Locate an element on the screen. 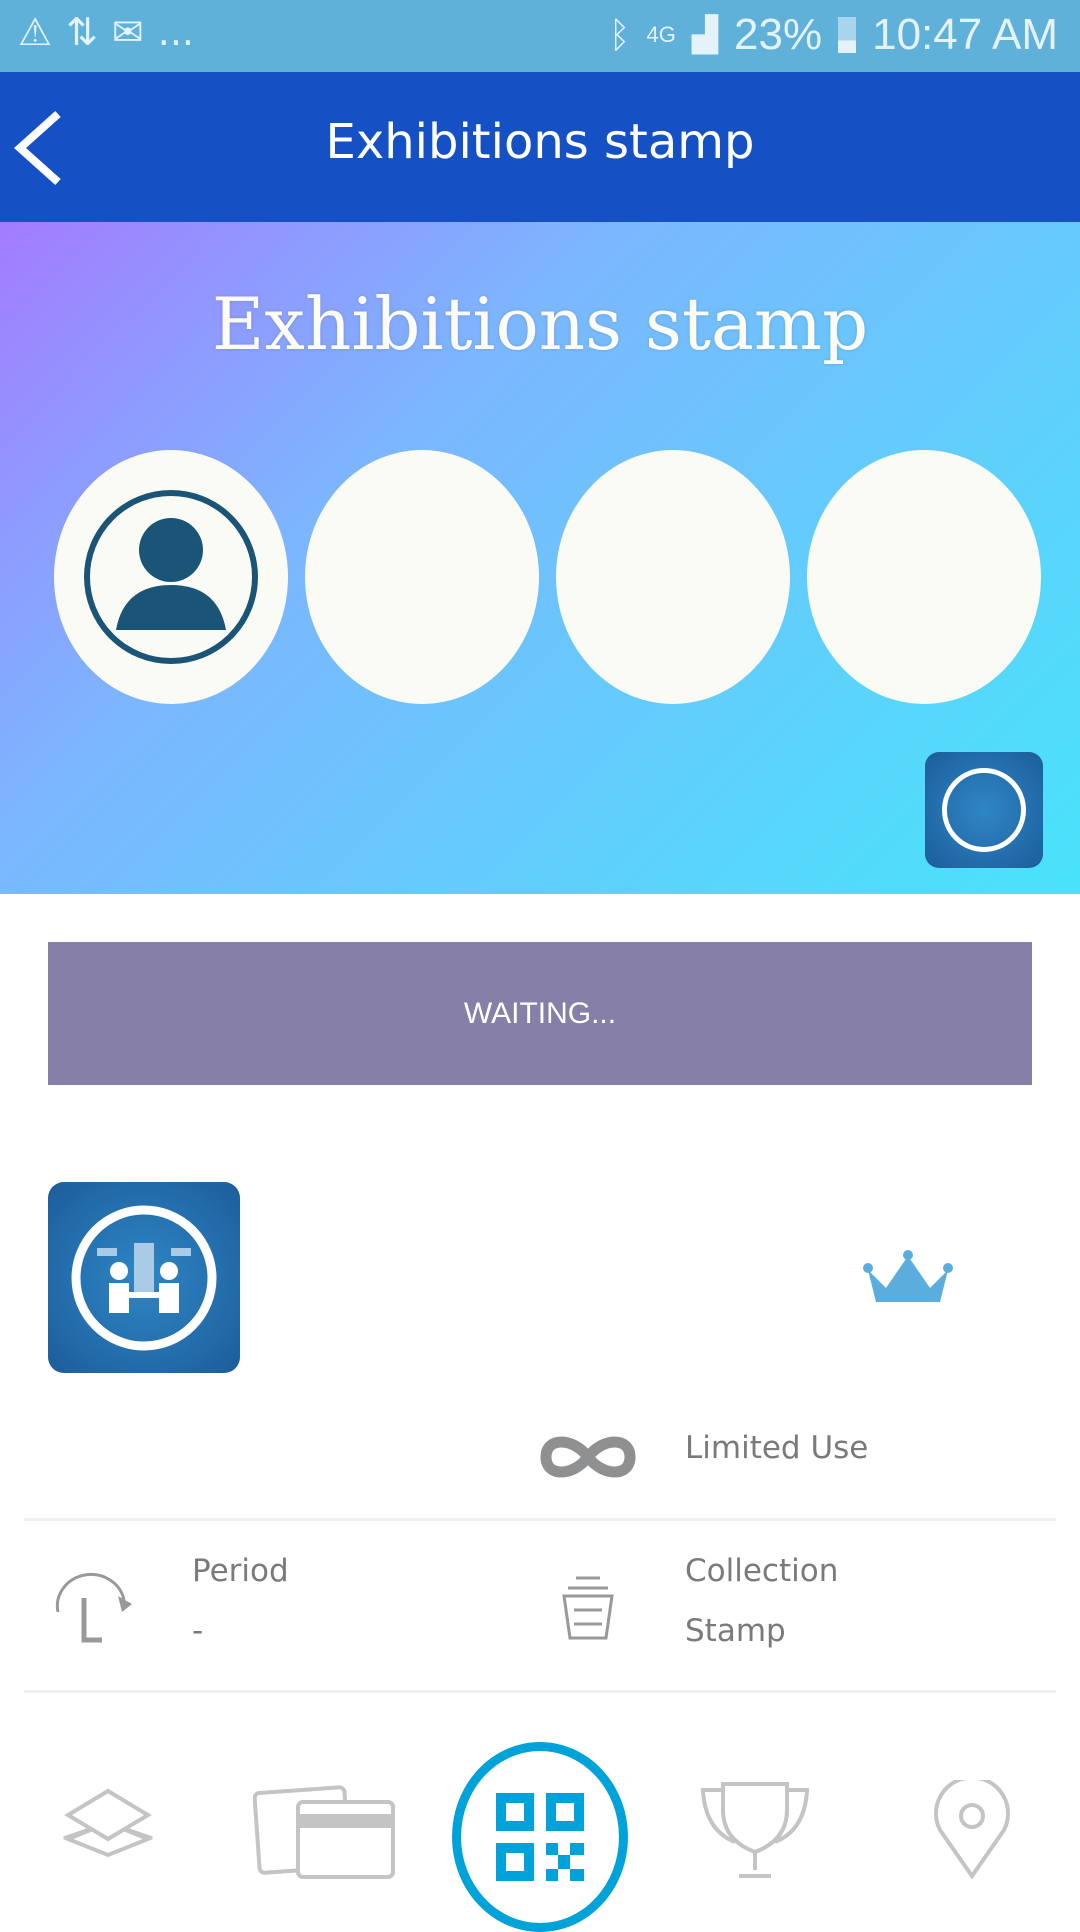 This screenshot has width=1080, height=1932. gmail-icon: ✉ is located at coordinates (127, 32).